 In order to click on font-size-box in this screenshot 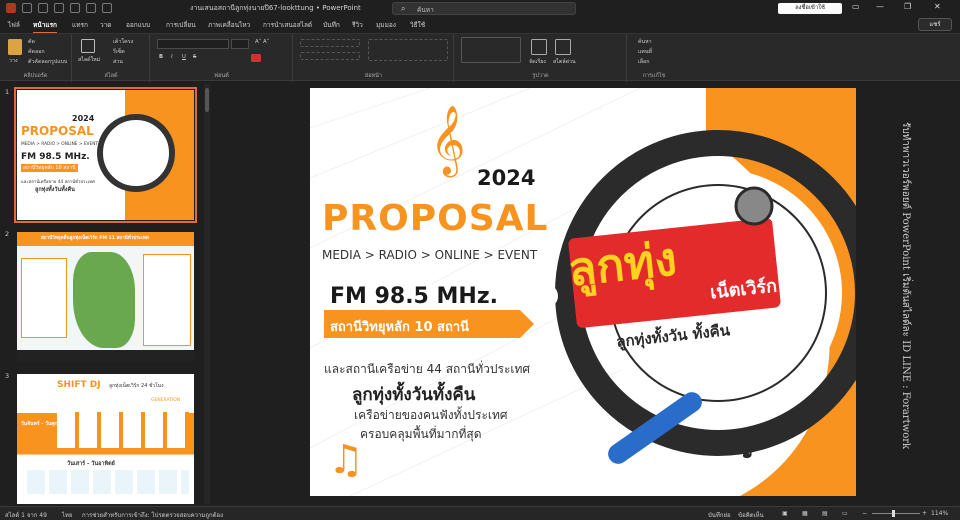, I will do `click(240, 44)`.